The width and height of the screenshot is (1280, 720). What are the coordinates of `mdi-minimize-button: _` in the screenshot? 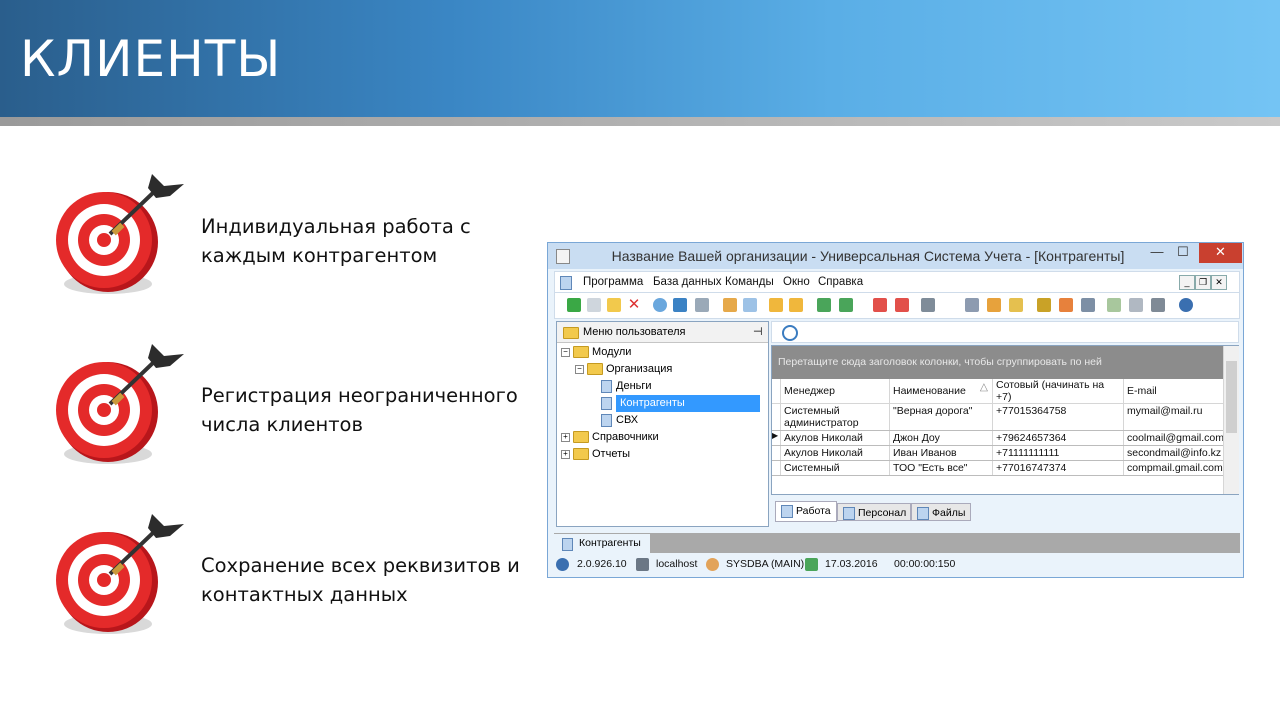 It's located at (1187, 282).